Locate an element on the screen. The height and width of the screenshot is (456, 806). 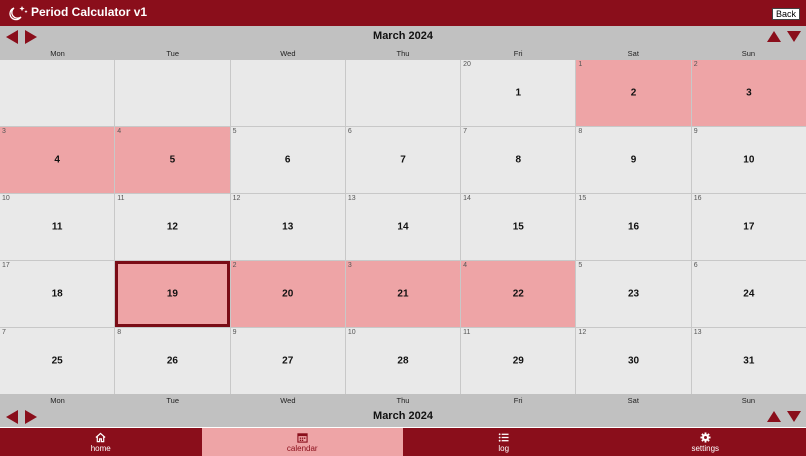
calendar-day-cell: 34 is located at coordinates (57, 160).